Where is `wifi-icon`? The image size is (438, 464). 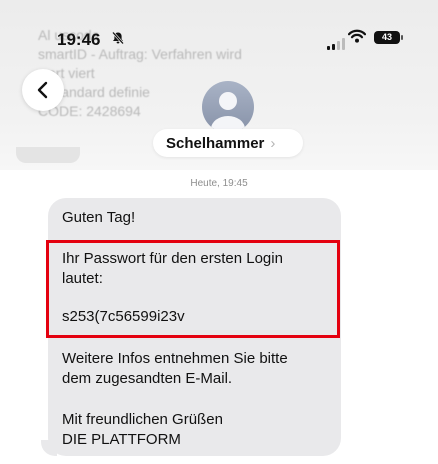
wifi-icon is located at coordinates (357, 38).